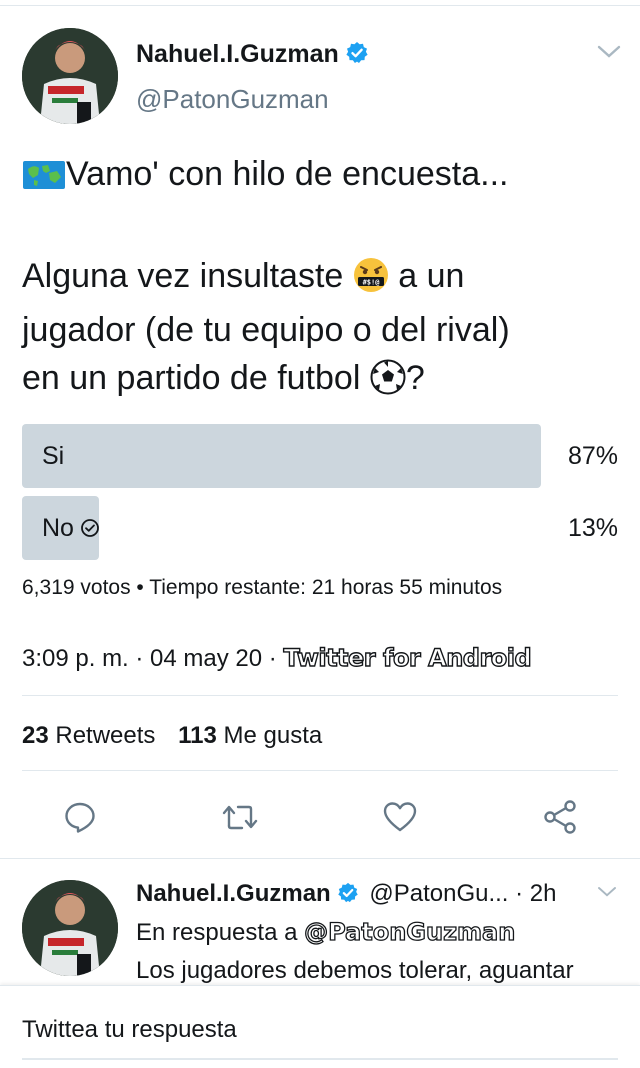 The height and width of the screenshot is (1068, 640). Describe the element at coordinates (58, 528) in the screenshot. I see `poll-option-label: No` at that location.